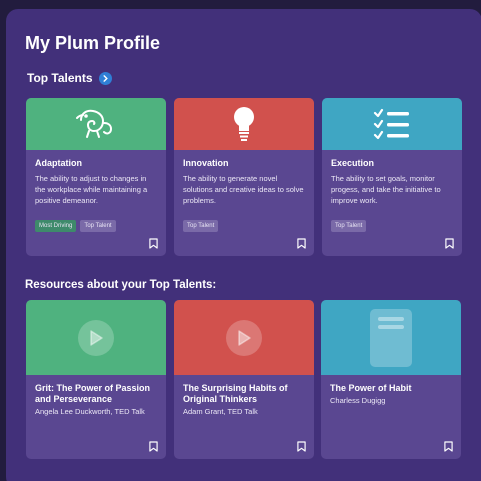  Describe the element at coordinates (358, 400) in the screenshot. I see `resource-author: Charless Dugigg` at that location.